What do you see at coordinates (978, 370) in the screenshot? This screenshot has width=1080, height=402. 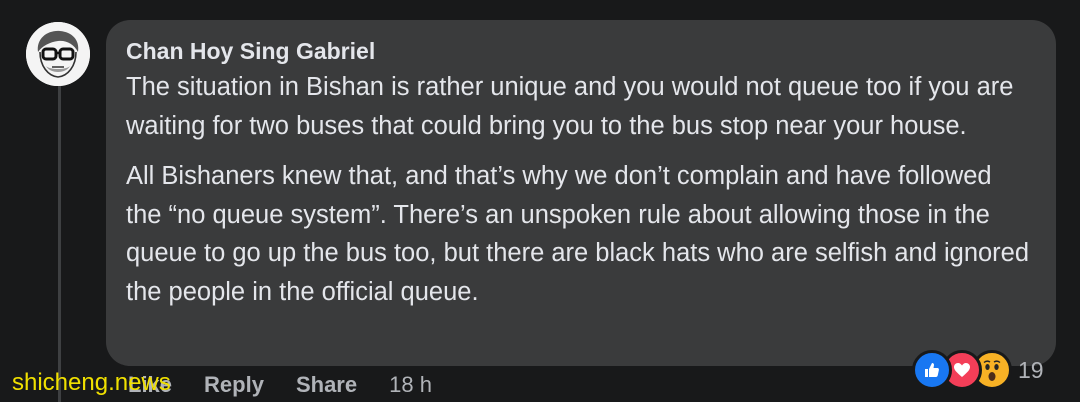 I see `reaction-summary: 19` at bounding box center [978, 370].